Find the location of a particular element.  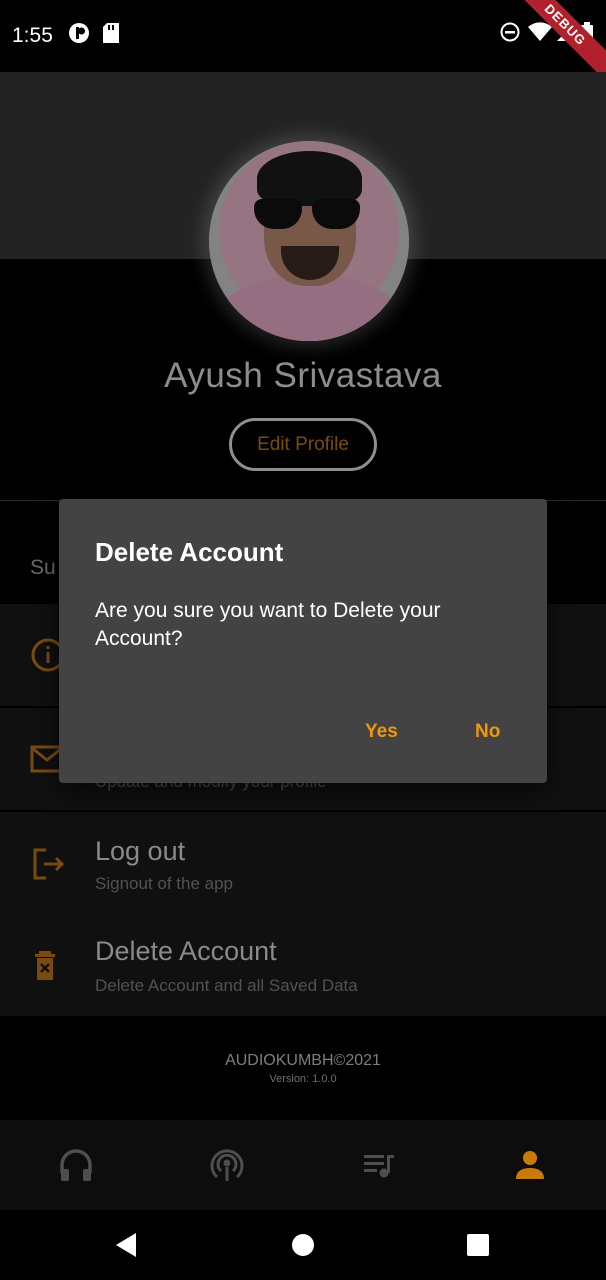

profile-name: Ayush Srivastava is located at coordinates (303, 375).